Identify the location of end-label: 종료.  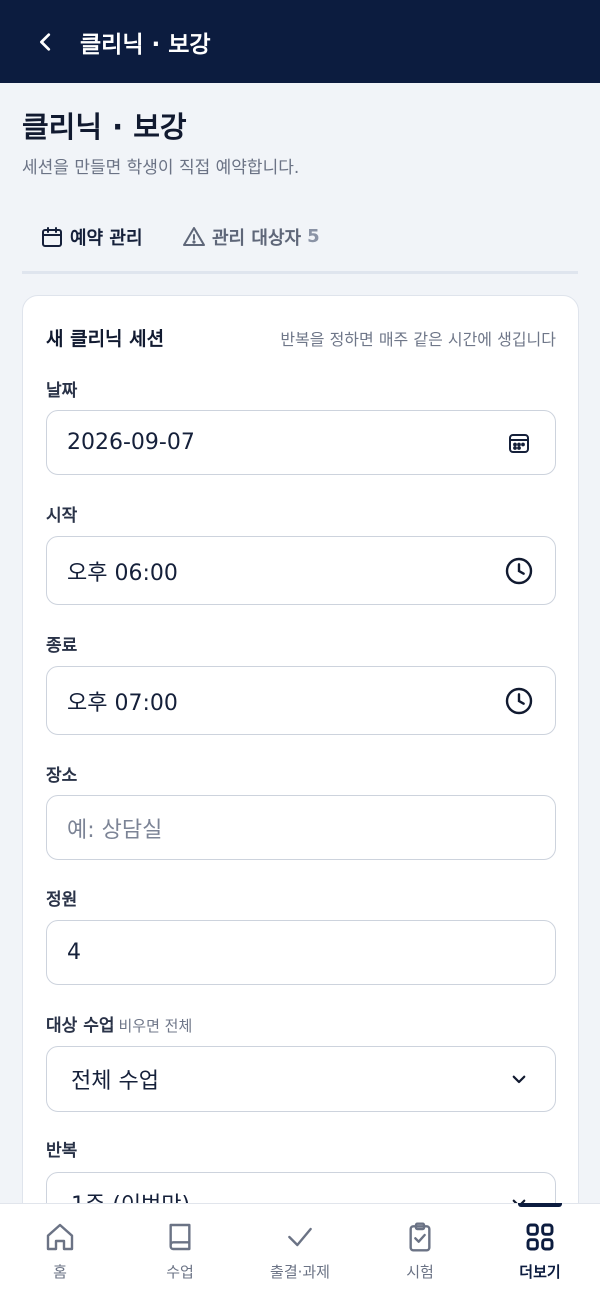
(62, 646).